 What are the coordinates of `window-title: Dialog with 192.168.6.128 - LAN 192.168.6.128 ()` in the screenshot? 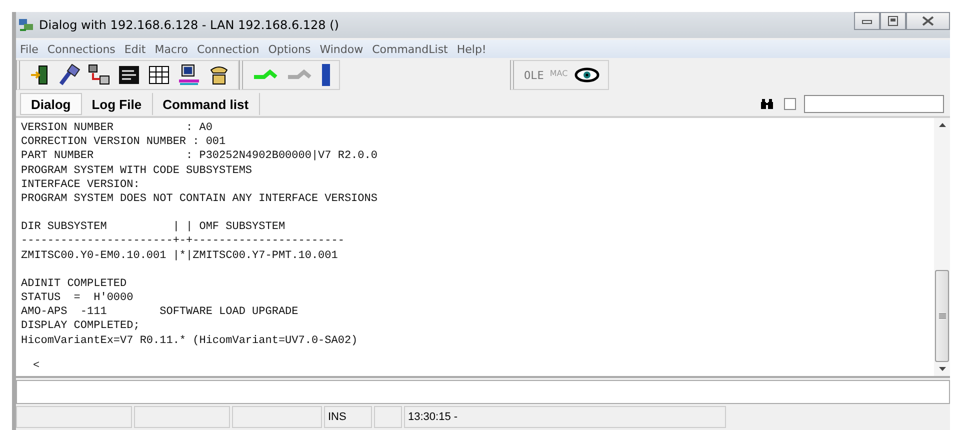 It's located at (189, 25).